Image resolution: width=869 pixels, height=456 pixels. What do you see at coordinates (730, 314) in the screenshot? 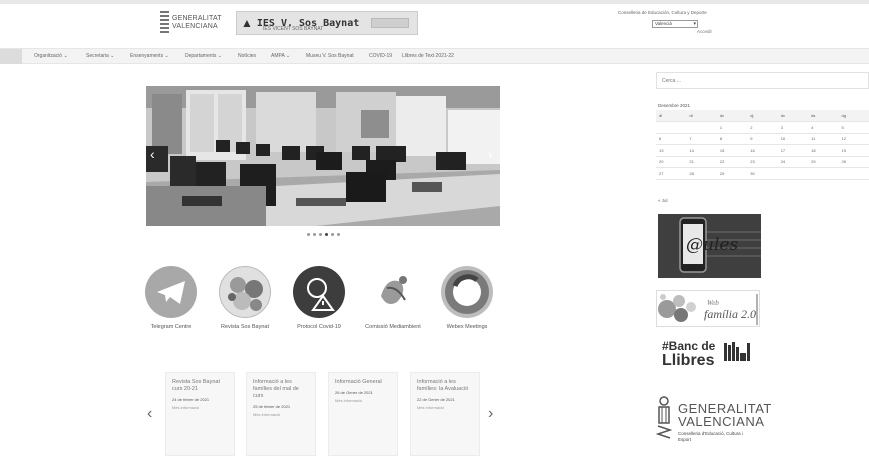
I see `familia-logo-text: família 2.0` at bounding box center [730, 314].